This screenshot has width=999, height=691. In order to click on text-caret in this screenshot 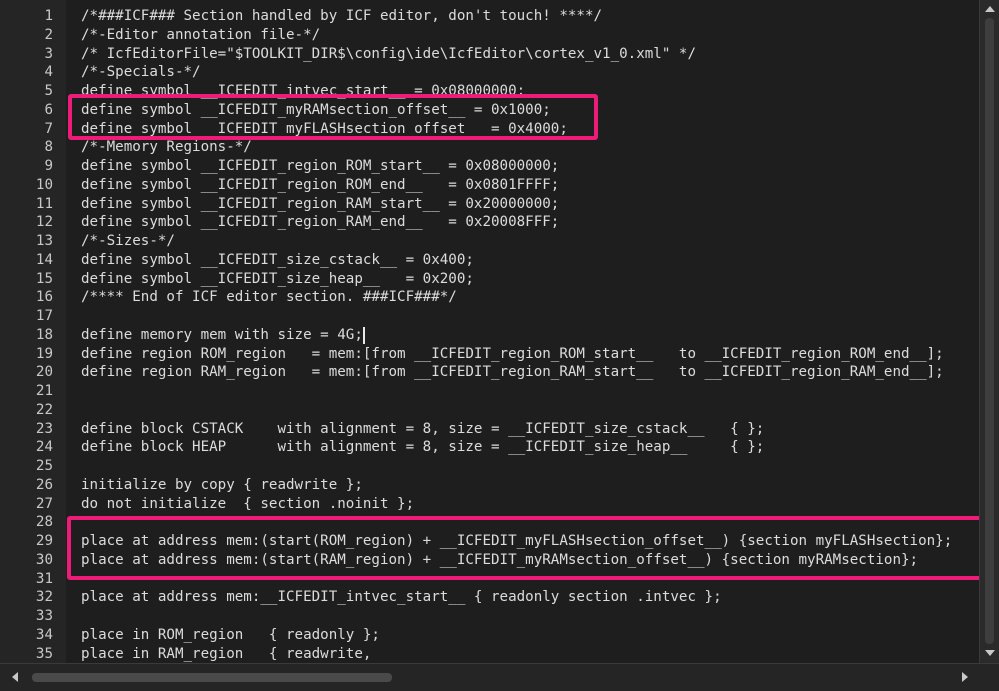, I will do `click(364, 335)`.